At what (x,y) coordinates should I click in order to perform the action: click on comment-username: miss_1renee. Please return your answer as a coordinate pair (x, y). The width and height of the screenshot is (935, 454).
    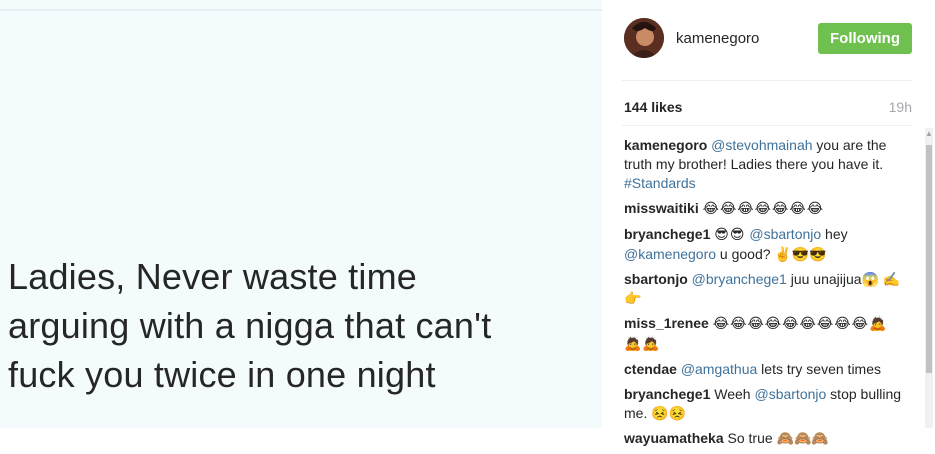
    Looking at the image, I should click on (666, 323).